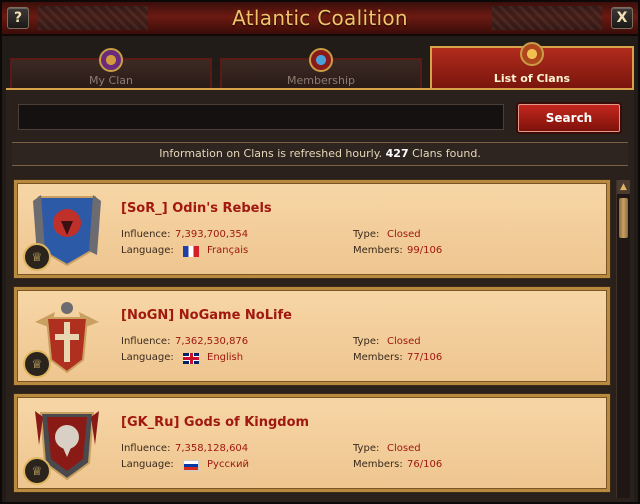 Image resolution: width=640 pixels, height=504 pixels. Describe the element at coordinates (623, 218) in the screenshot. I see `scroll-thumb` at that location.